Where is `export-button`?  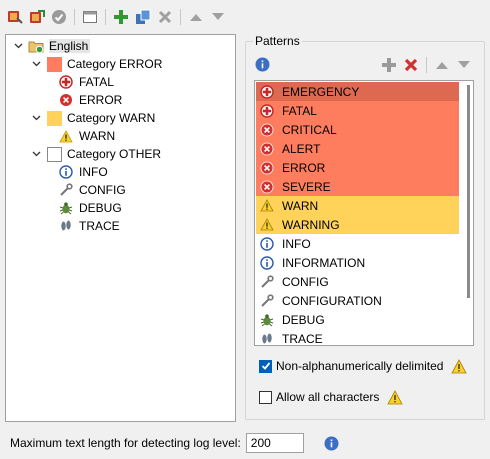
export-button is located at coordinates (37, 17).